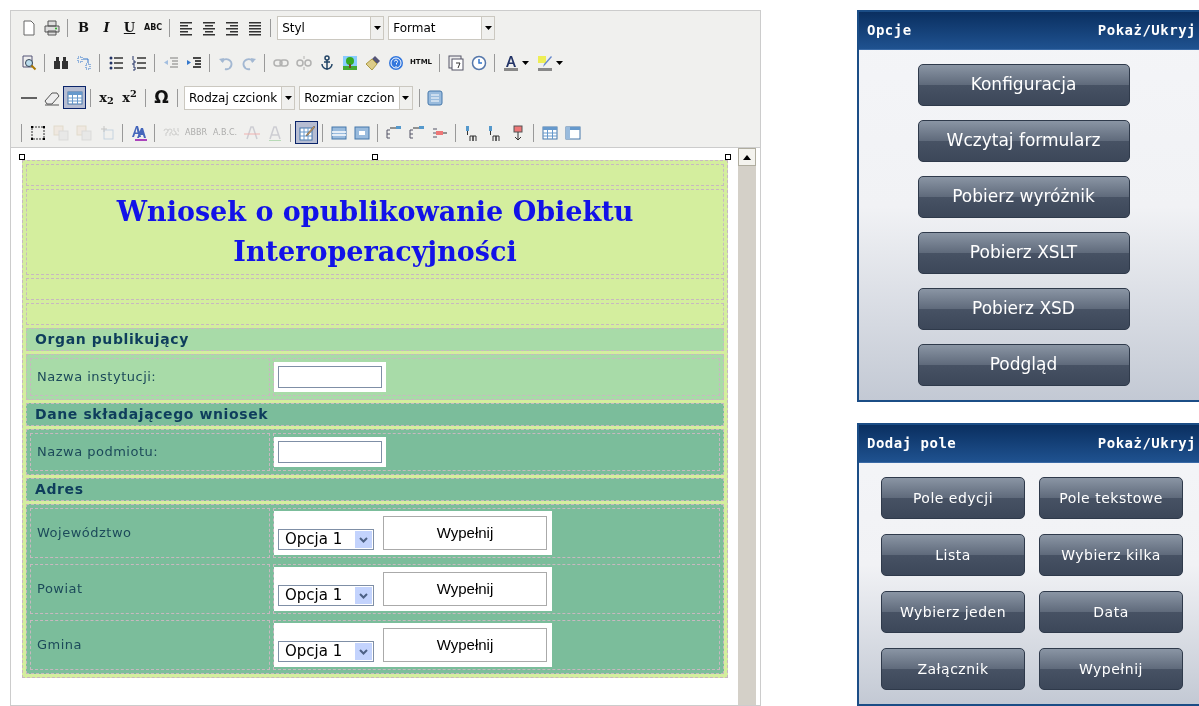 The height and width of the screenshot is (706, 1199). I want to click on panel-button: Podgląd, so click(1023, 365).